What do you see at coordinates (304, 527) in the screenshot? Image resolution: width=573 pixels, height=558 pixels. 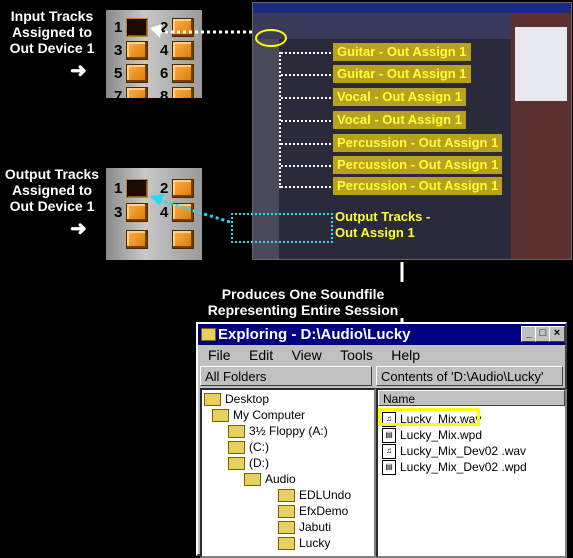 I see `tree-item-jabuti: Jabuti` at bounding box center [304, 527].